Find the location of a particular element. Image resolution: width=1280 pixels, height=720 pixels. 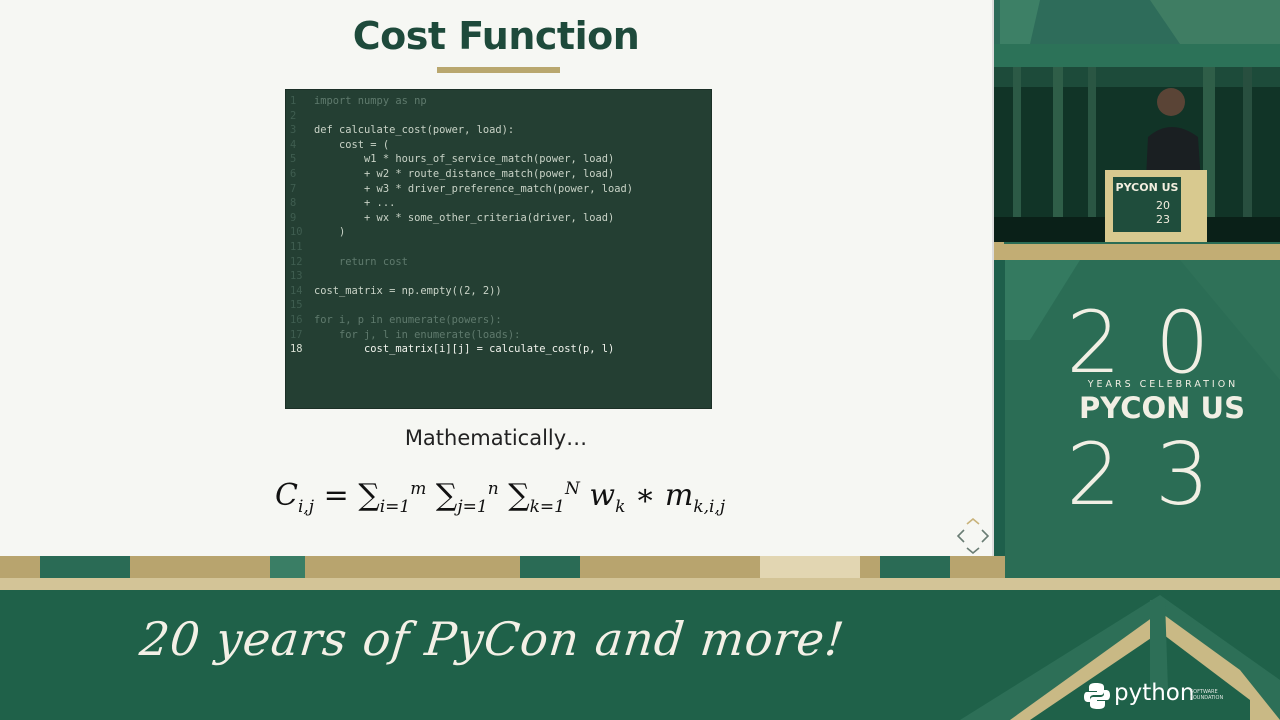

code-line-number: 7 is located at coordinates (293, 188).